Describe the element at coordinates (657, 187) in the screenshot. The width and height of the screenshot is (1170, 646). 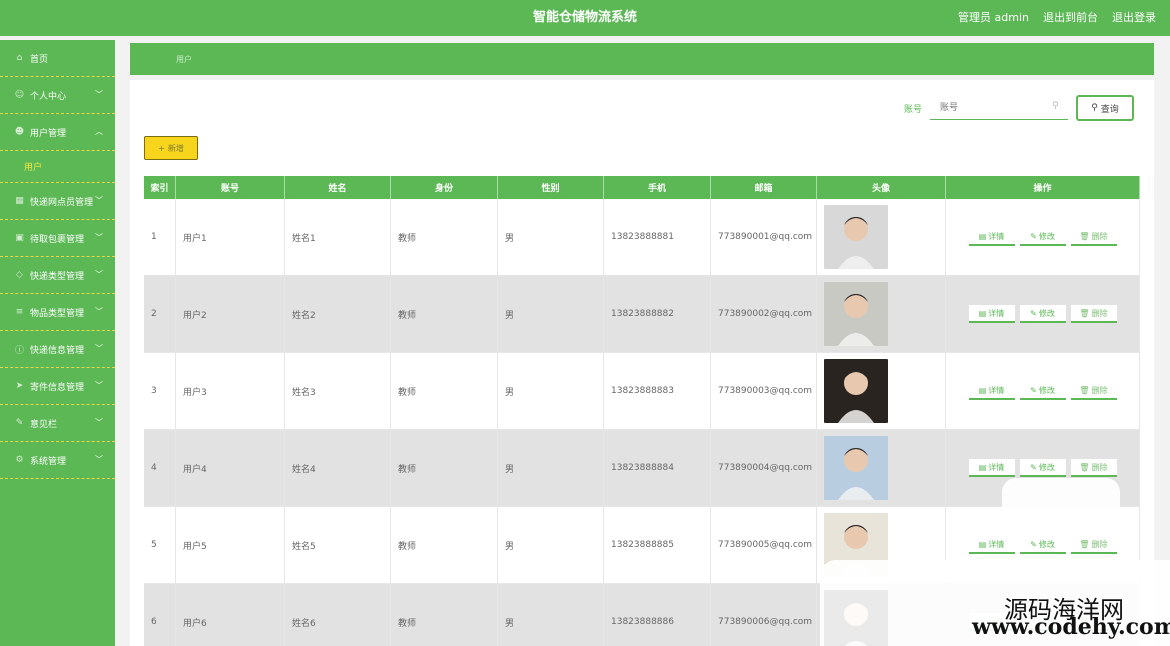
I see `column-header: 手机` at that location.